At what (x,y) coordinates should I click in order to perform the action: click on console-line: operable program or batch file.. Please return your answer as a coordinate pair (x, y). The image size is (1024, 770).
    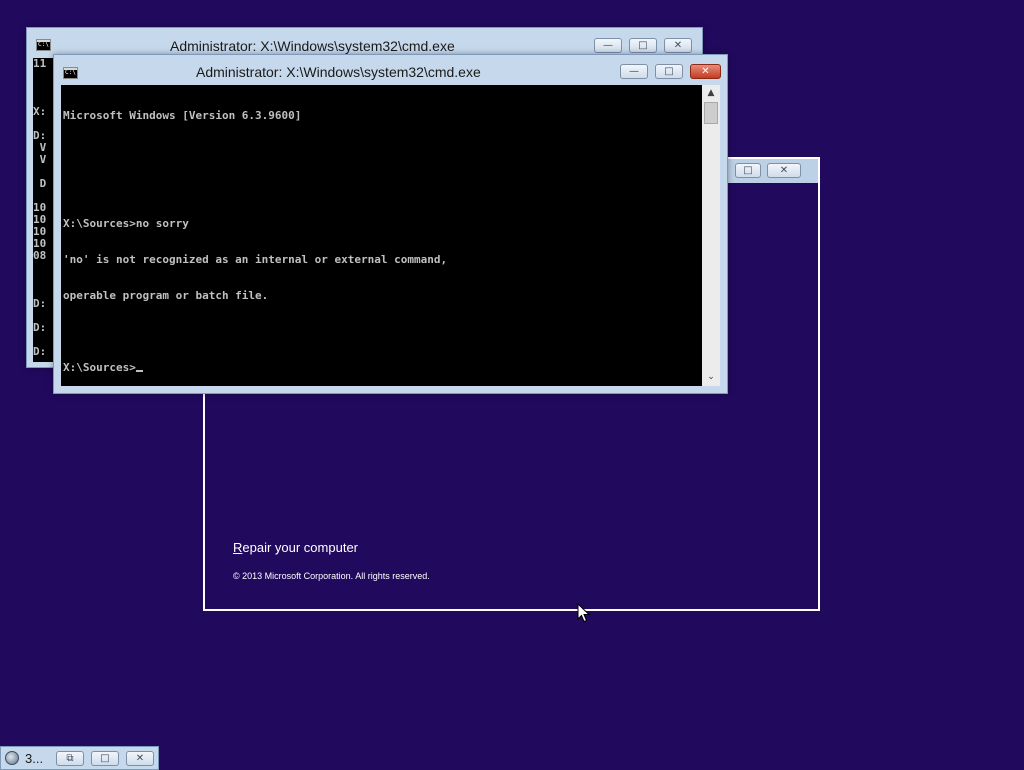
    Looking at the image, I should click on (166, 295).